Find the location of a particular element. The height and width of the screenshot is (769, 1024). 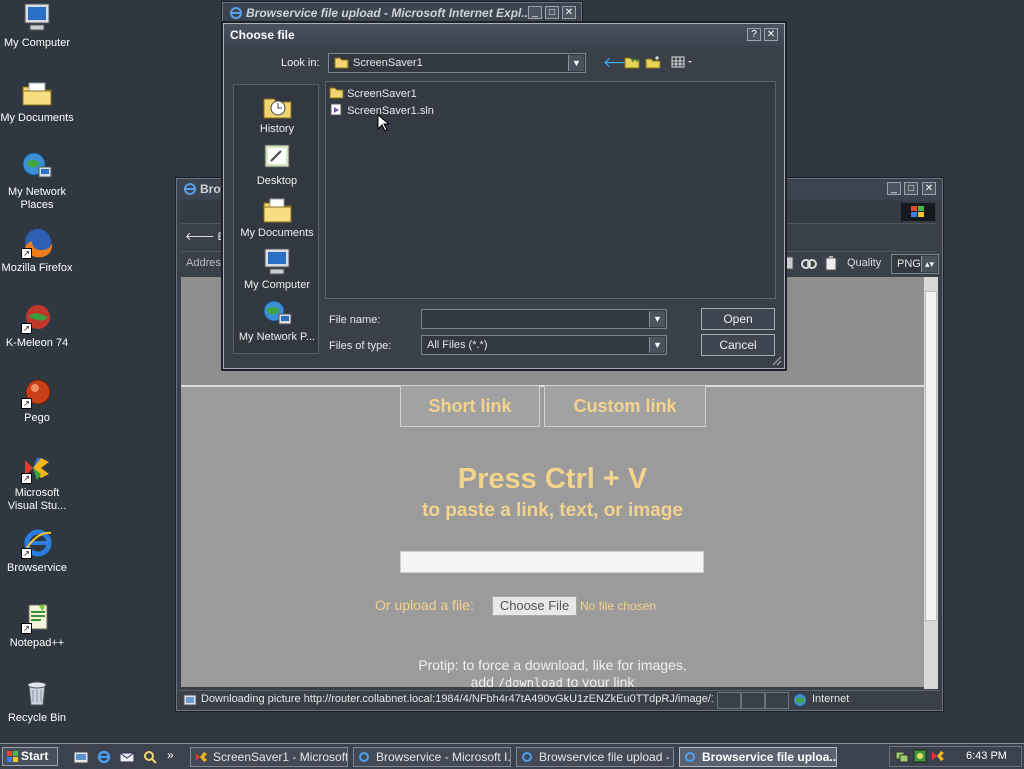

address-label: Addres is located at coordinates (203, 263).